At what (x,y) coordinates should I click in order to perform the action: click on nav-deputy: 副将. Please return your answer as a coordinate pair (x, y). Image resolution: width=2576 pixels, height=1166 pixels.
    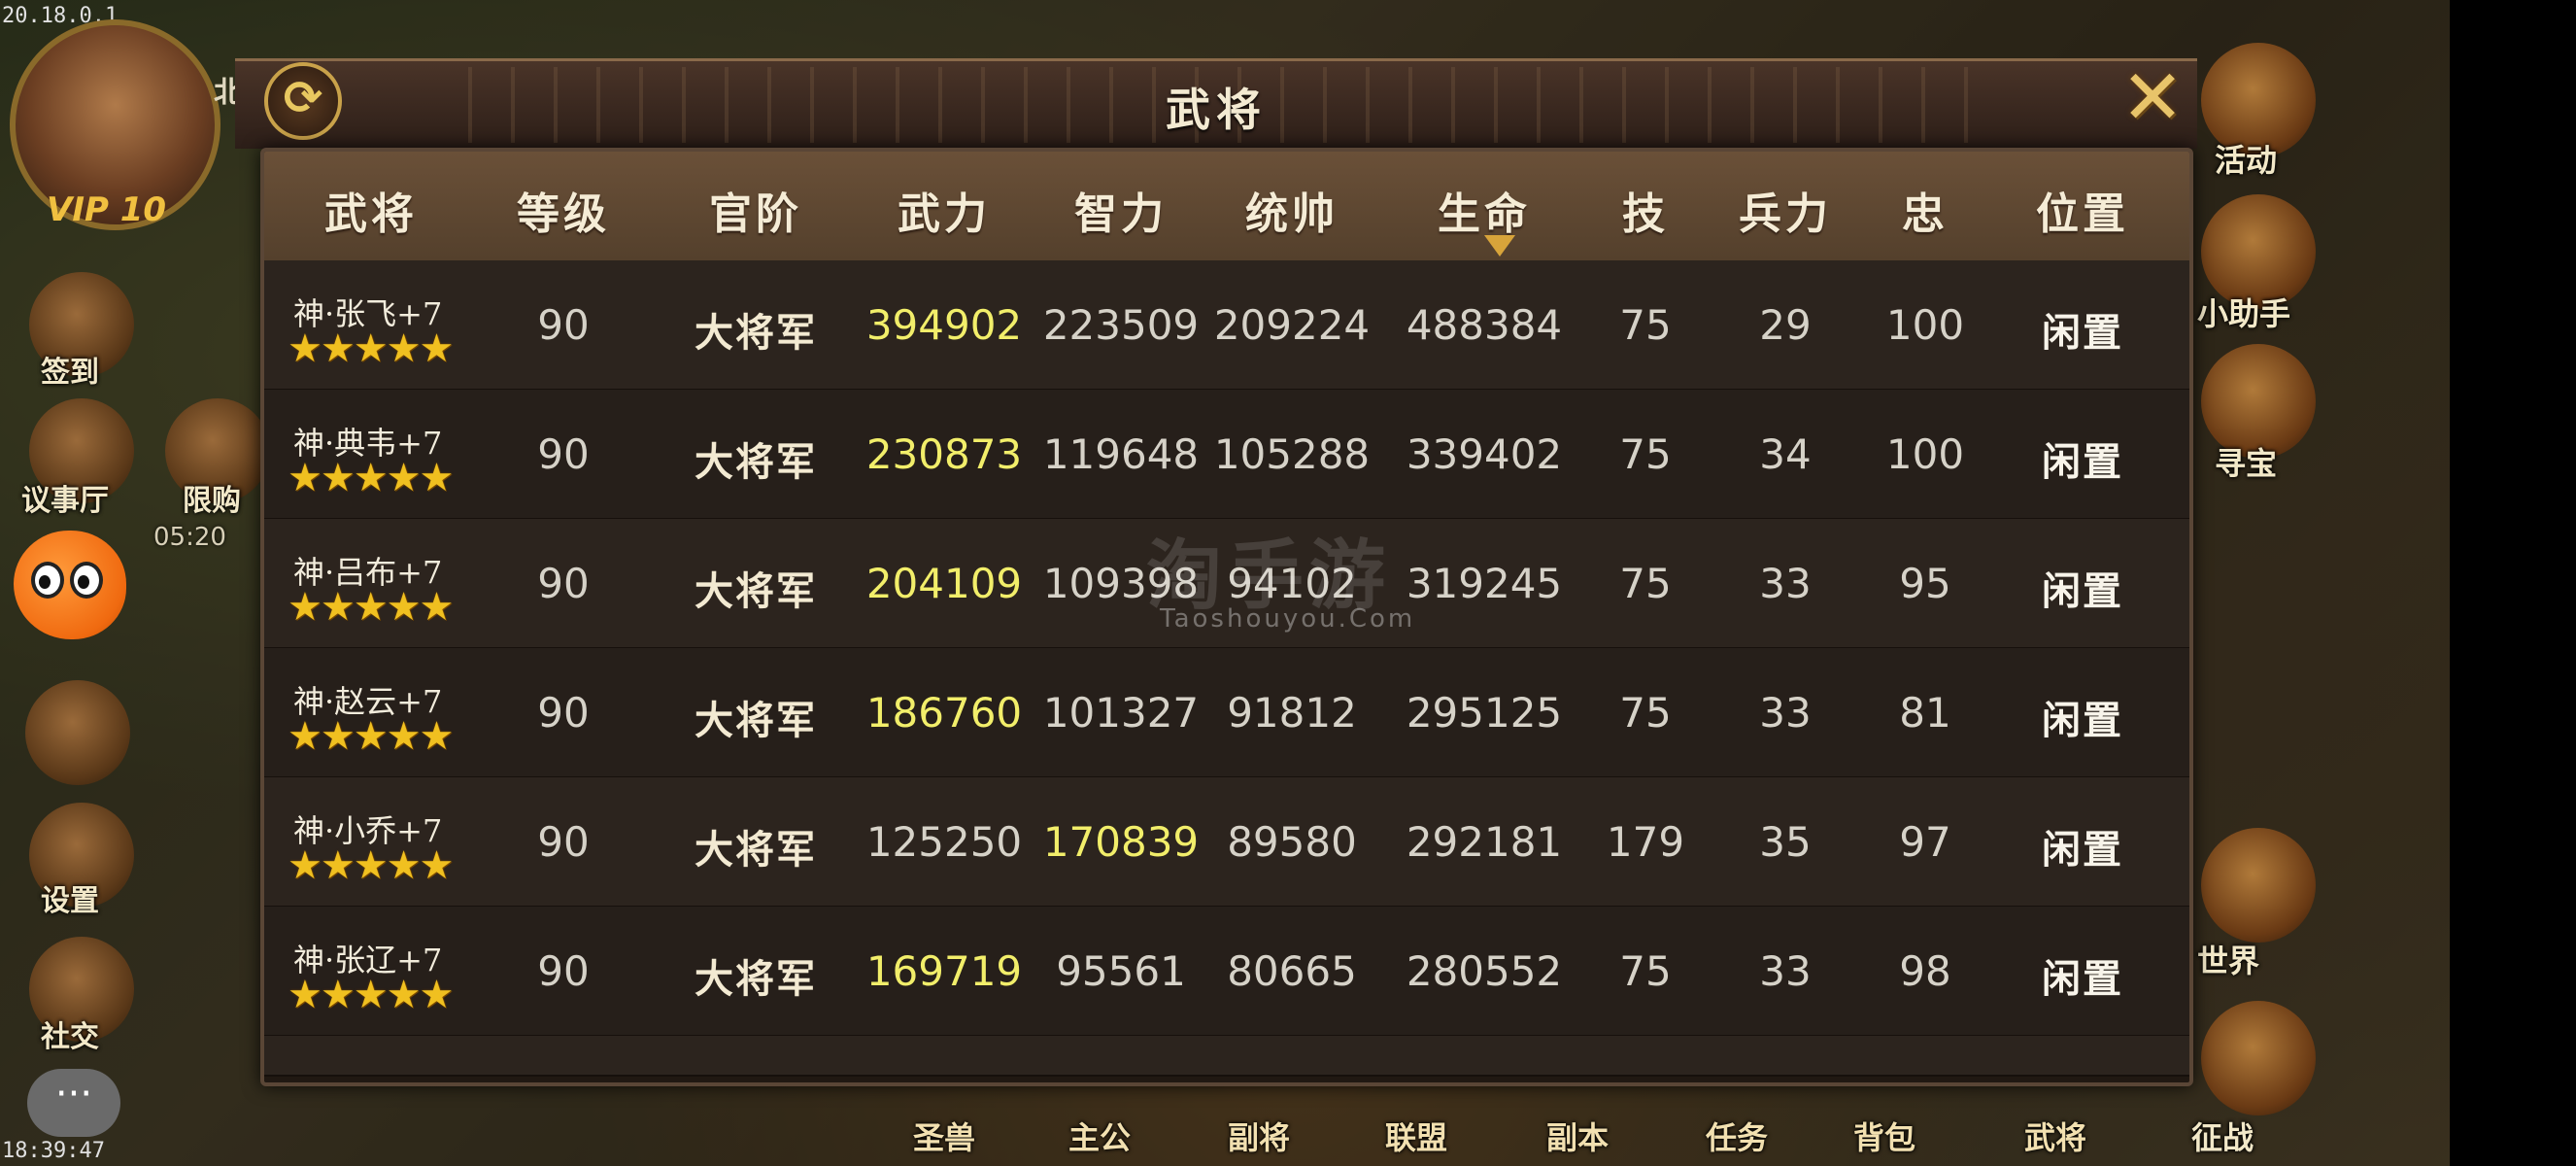
    Looking at the image, I should click on (1259, 1136).